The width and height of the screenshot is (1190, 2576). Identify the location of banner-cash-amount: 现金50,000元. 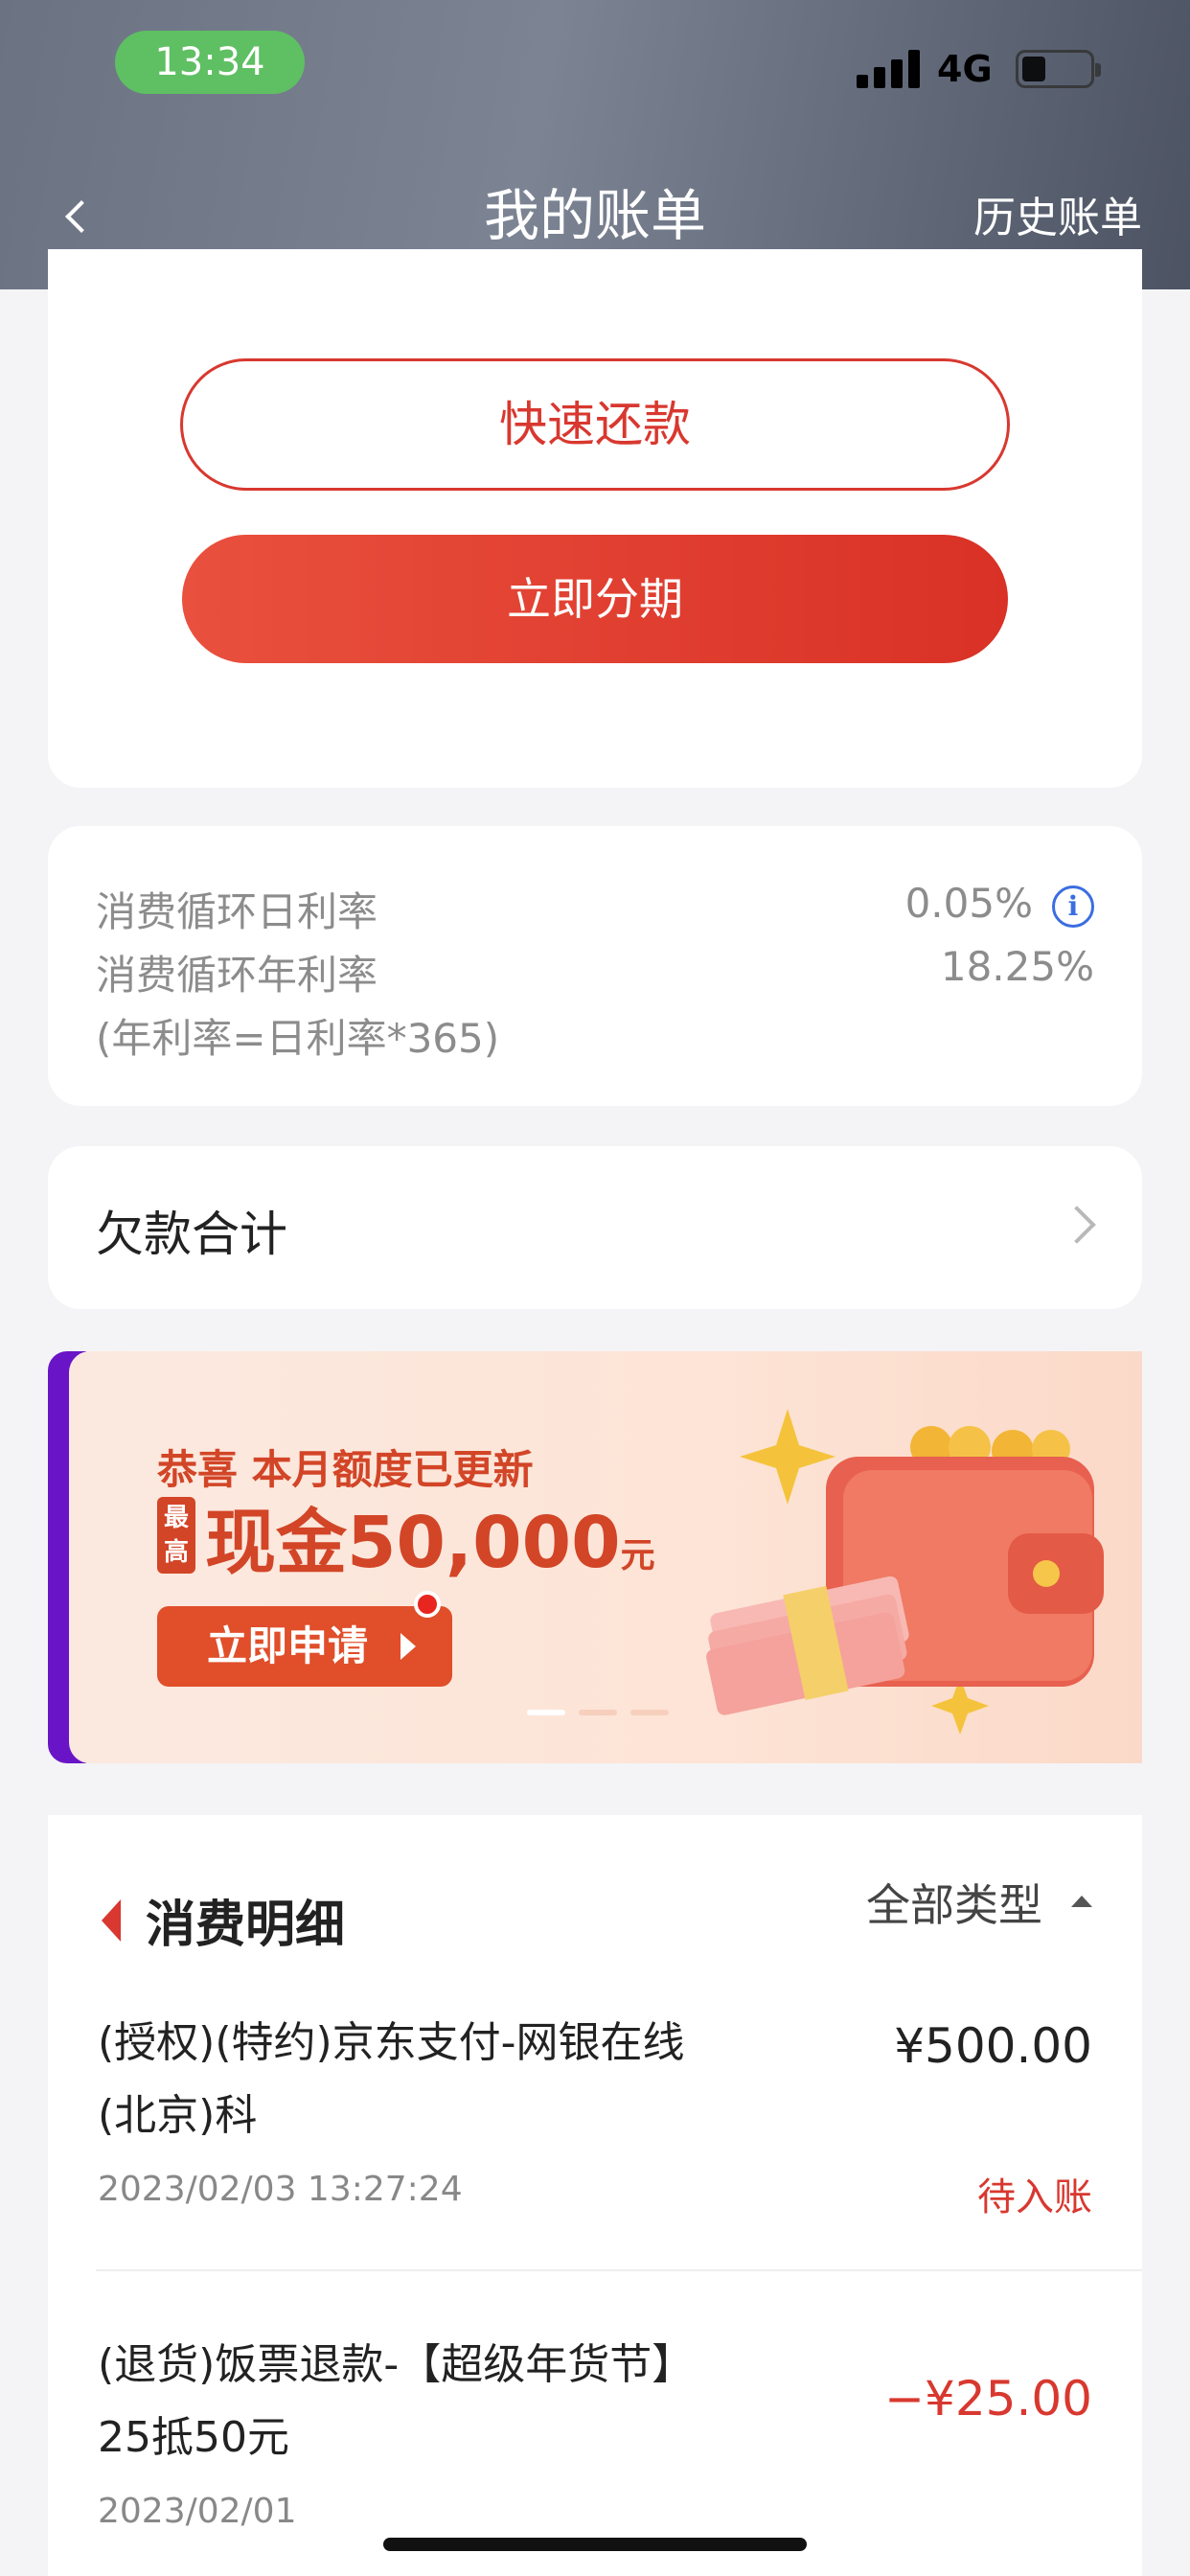
(430, 1536).